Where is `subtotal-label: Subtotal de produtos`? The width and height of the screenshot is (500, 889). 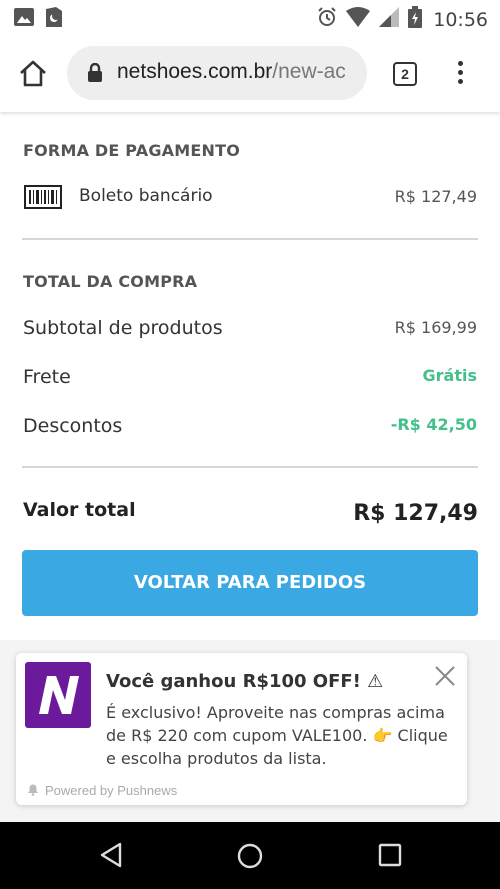 subtotal-label: Subtotal de produtos is located at coordinates (123, 328).